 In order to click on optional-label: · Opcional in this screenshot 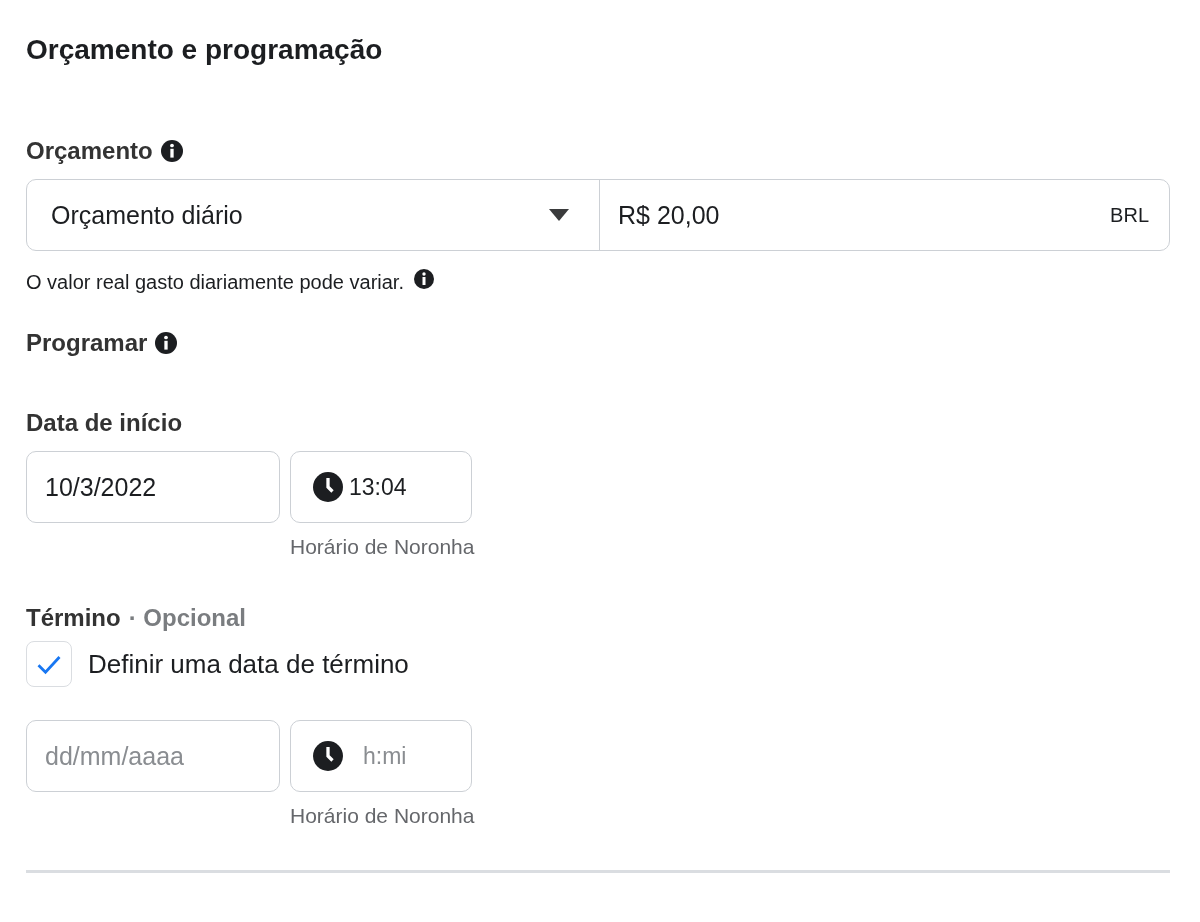, I will do `click(187, 618)`.